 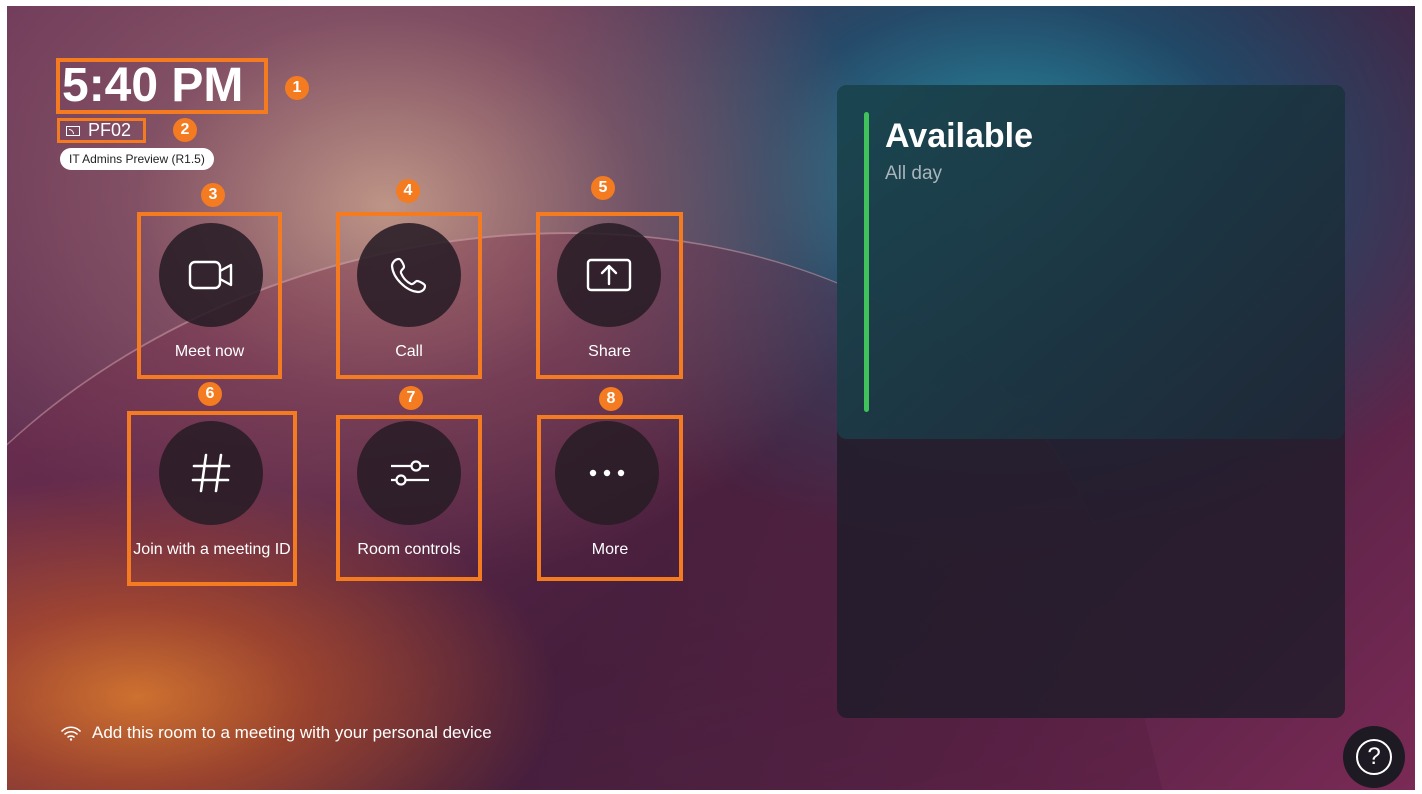 I want to click on more-label: More, so click(x=610, y=549).